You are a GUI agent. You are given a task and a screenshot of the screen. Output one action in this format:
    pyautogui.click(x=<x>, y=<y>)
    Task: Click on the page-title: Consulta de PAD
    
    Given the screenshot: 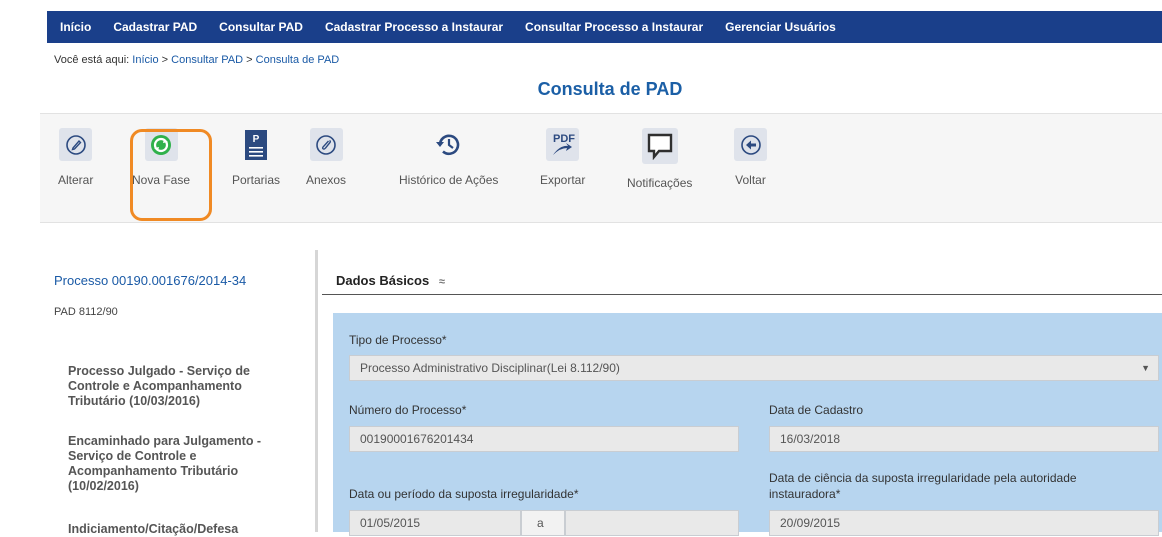 What is the action you would take?
    pyautogui.click(x=610, y=89)
    